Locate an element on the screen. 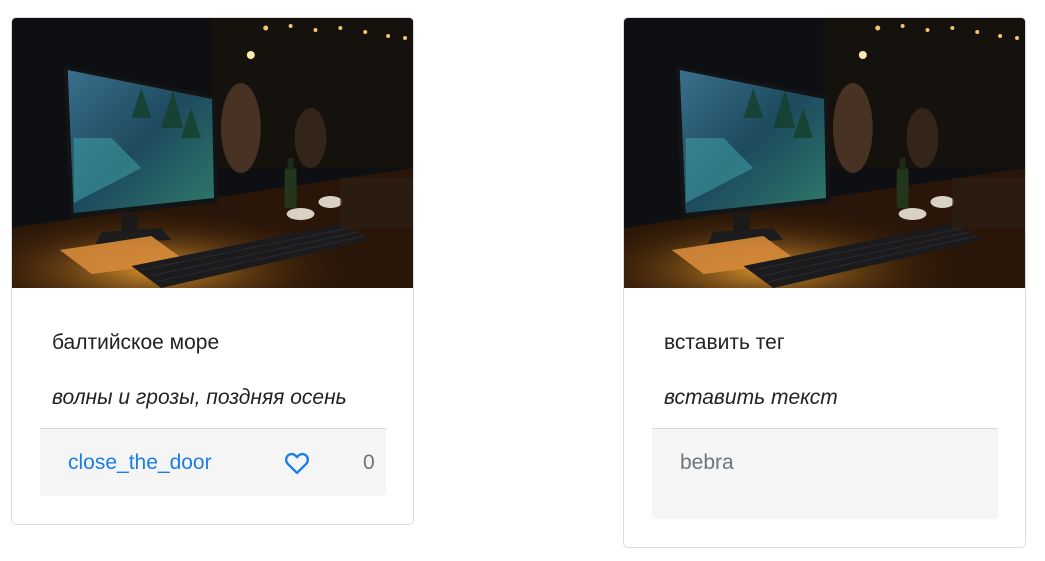  author-link: close_the_door is located at coordinates (140, 463).